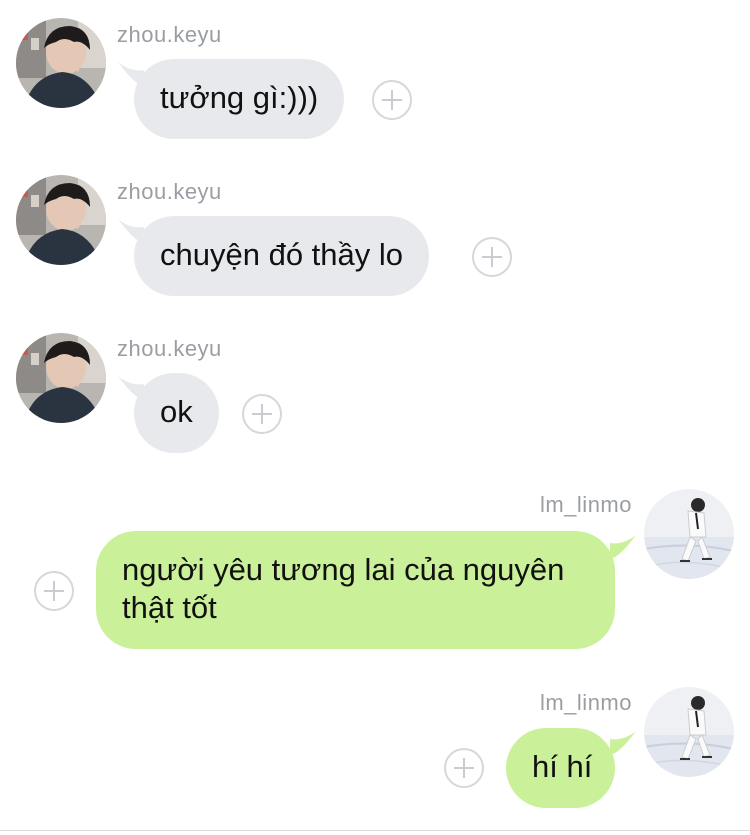 This screenshot has height=835, width=750. I want to click on message-bubble: người yêu tương lai của nguyên thật tốt, so click(355, 590).